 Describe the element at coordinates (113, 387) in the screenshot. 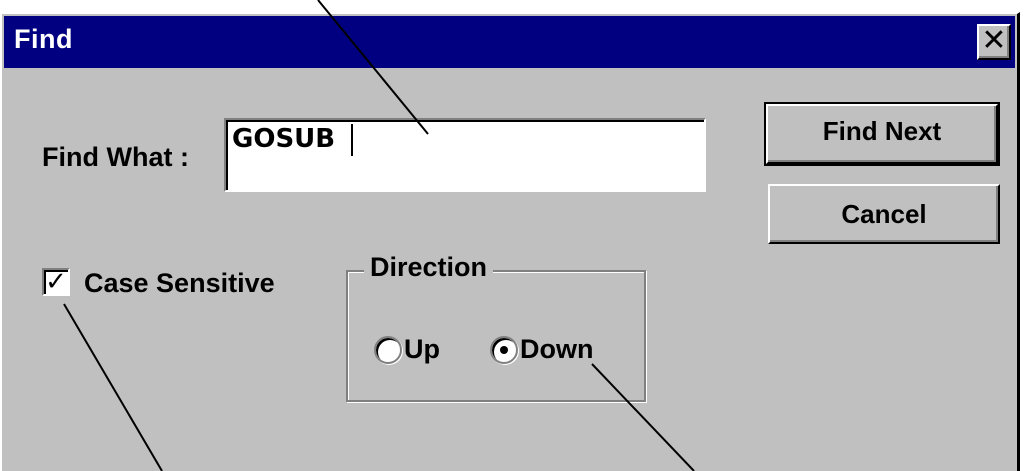

I see `callout-line-checkbox` at that location.